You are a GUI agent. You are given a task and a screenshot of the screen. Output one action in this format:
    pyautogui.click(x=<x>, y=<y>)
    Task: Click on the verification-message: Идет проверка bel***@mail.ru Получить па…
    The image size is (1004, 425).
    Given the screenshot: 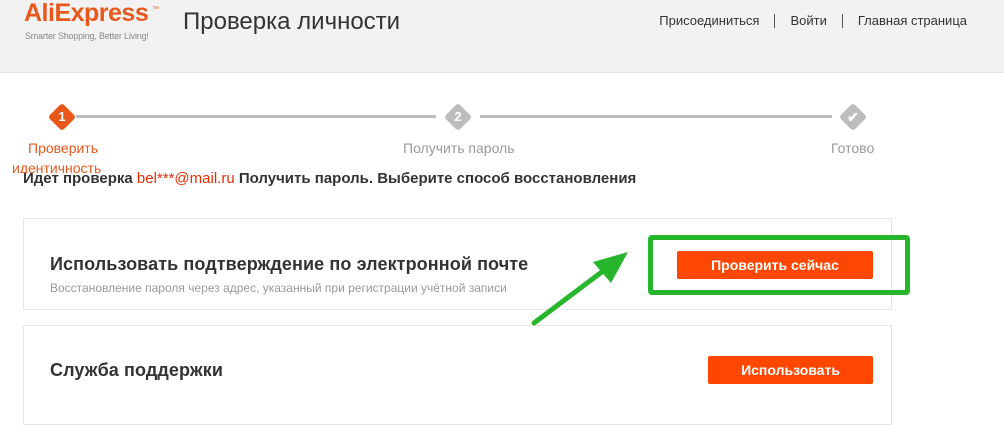 What is the action you would take?
    pyautogui.click(x=329, y=178)
    